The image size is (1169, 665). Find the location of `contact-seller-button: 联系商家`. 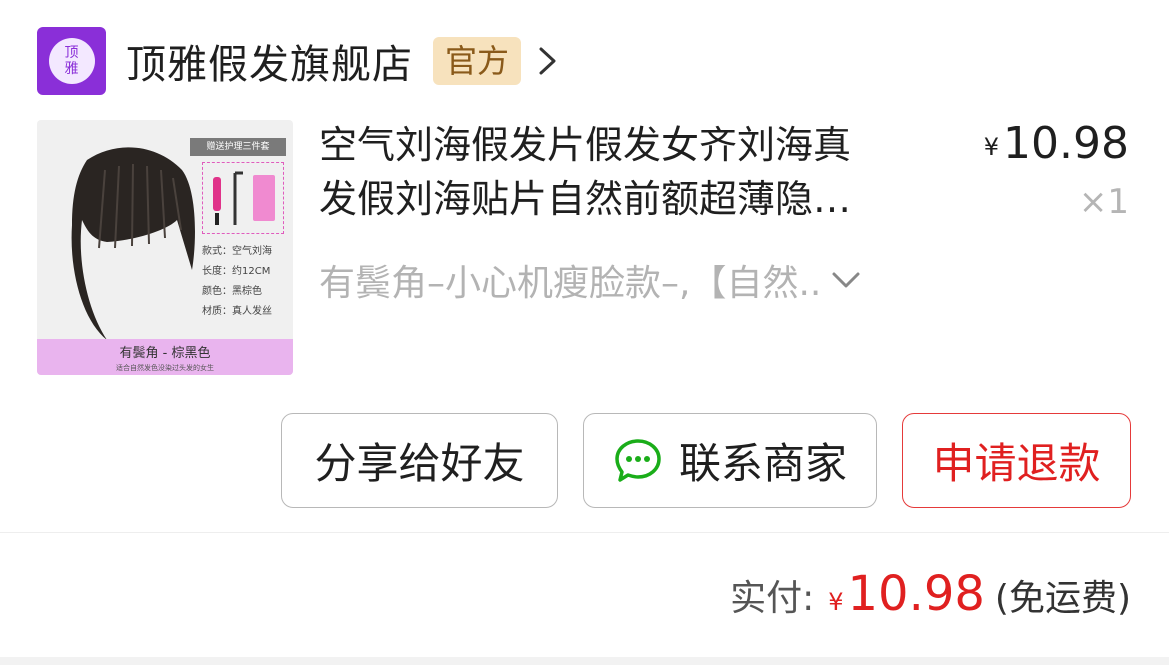

contact-seller-button: 联系商家 is located at coordinates (730, 460).